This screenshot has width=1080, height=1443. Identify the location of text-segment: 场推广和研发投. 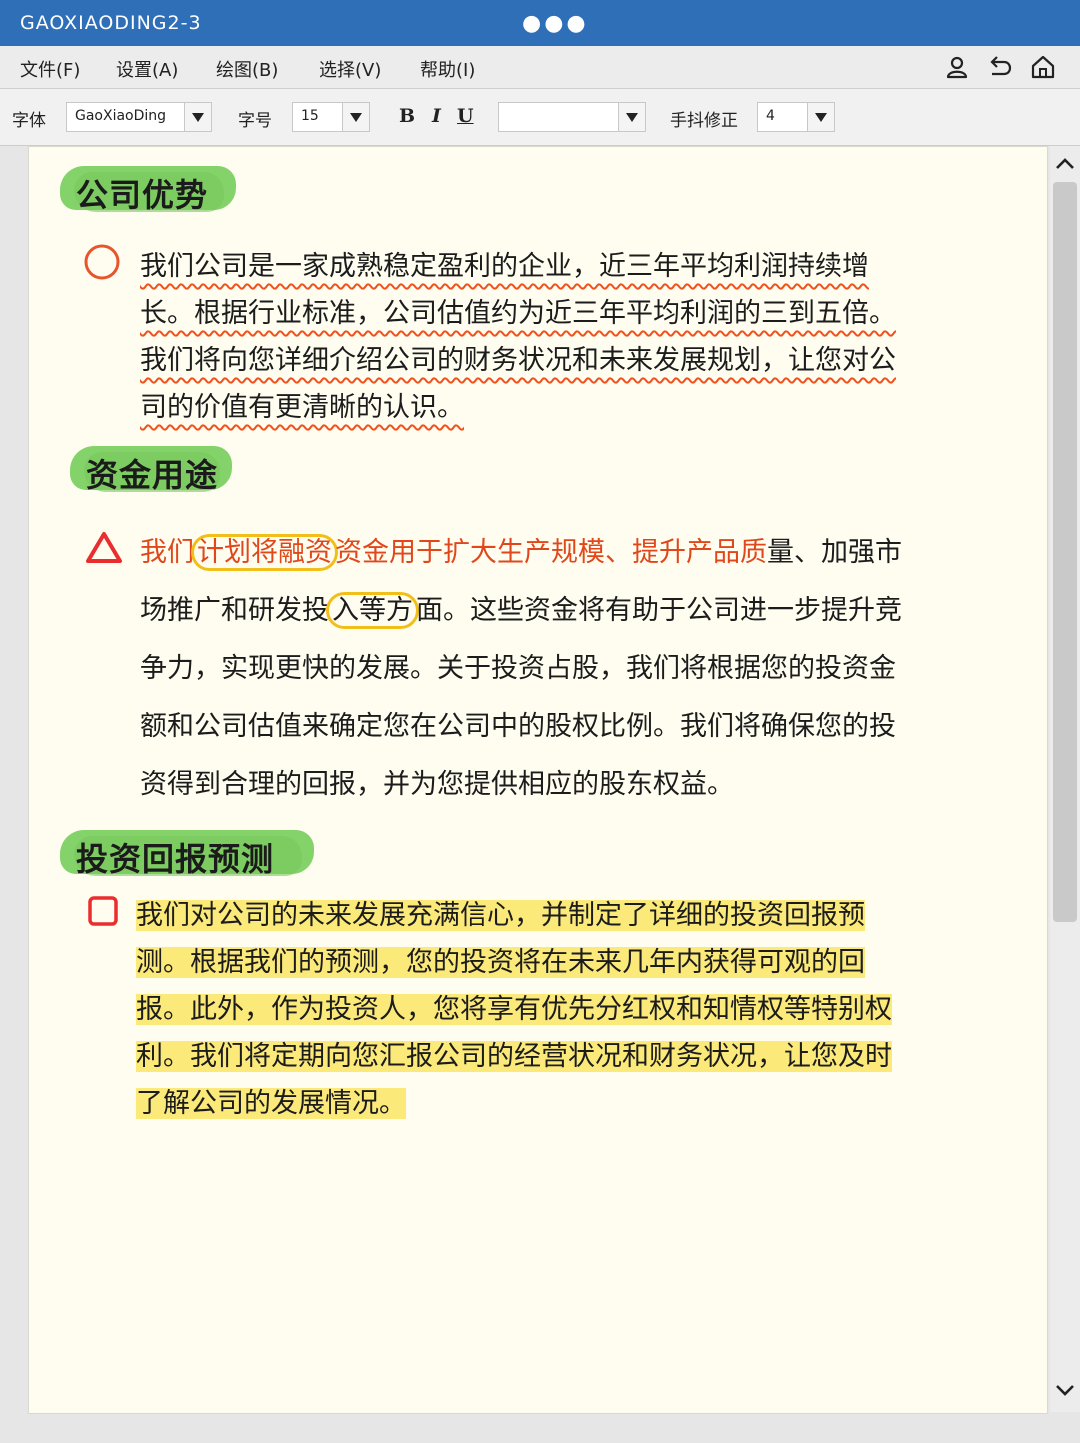
(234, 610).